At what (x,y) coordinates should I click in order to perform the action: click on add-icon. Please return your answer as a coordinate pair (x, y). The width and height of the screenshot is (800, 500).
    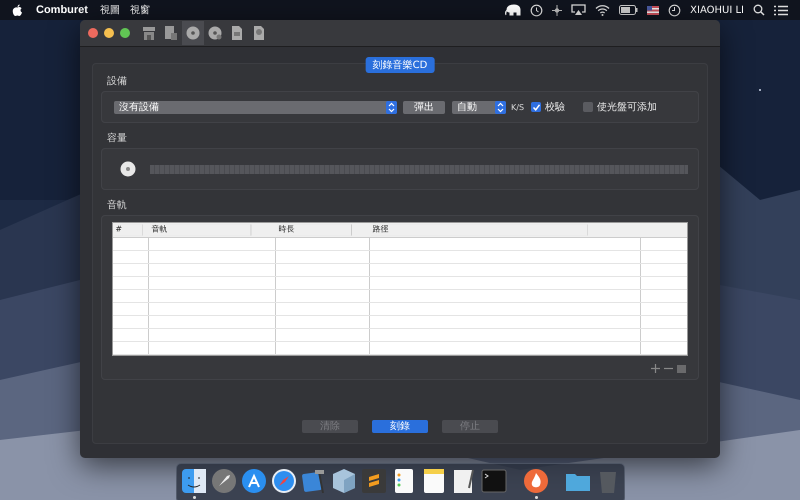
    Looking at the image, I should click on (655, 368).